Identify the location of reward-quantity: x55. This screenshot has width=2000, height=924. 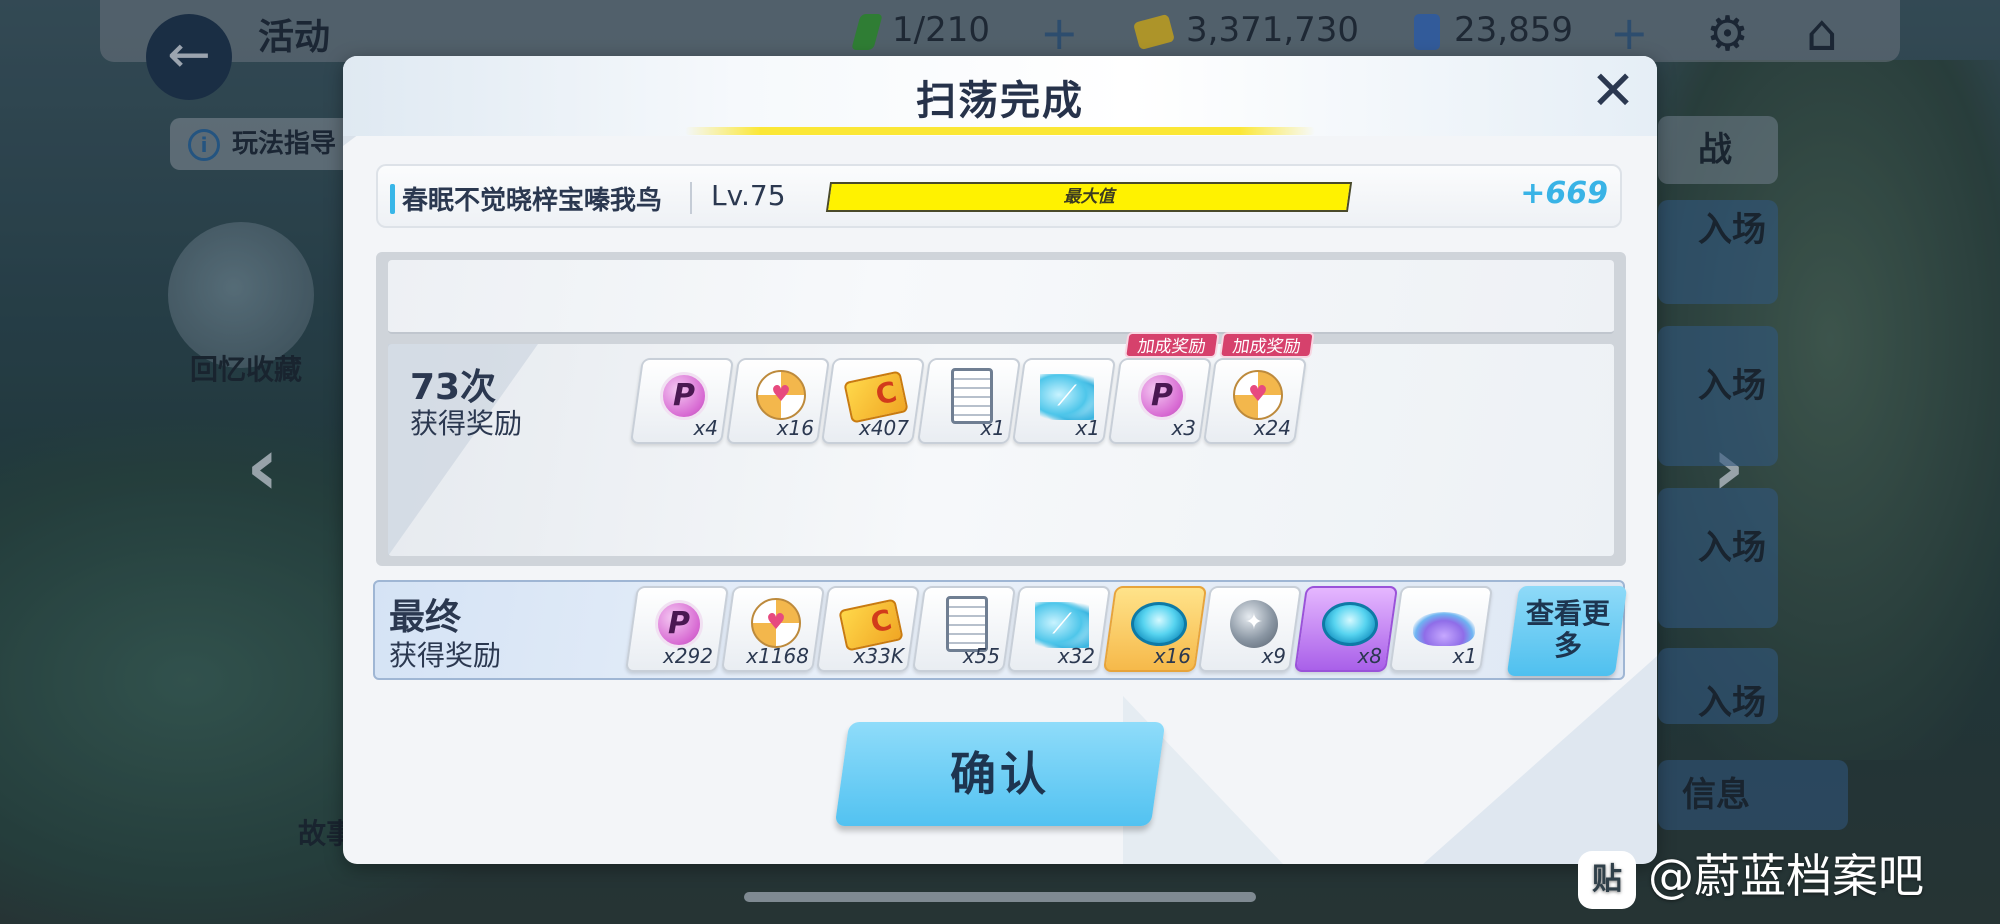
(981, 656).